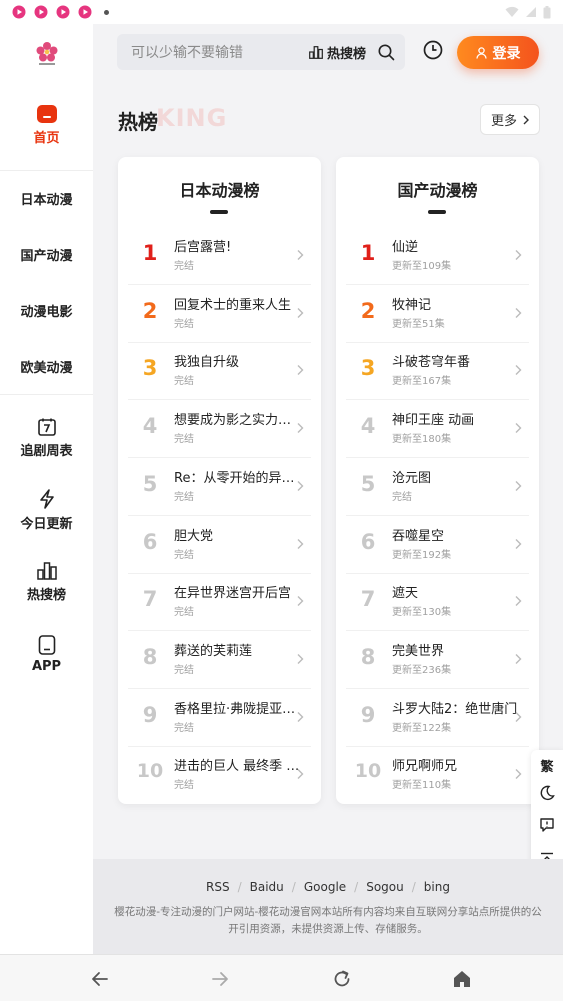 The image size is (563, 1001). Describe the element at coordinates (238, 534) in the screenshot. I see `rank-title: 胆大党` at that location.